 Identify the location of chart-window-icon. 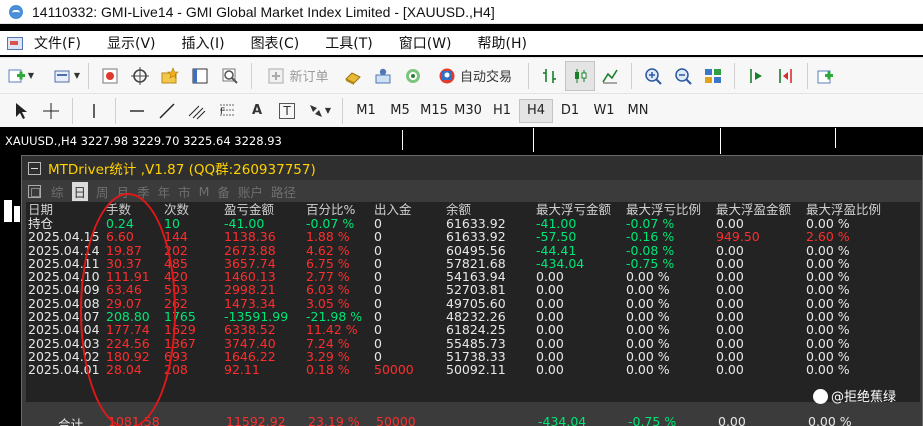
(15, 43).